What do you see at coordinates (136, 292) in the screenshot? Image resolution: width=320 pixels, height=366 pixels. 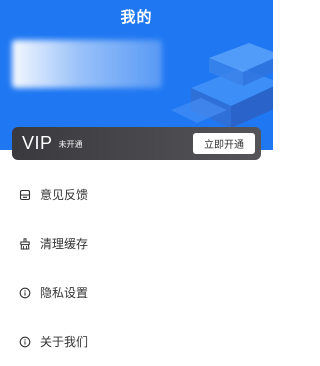 I see `menu-item-privacy-settings: 隐私设置` at bounding box center [136, 292].